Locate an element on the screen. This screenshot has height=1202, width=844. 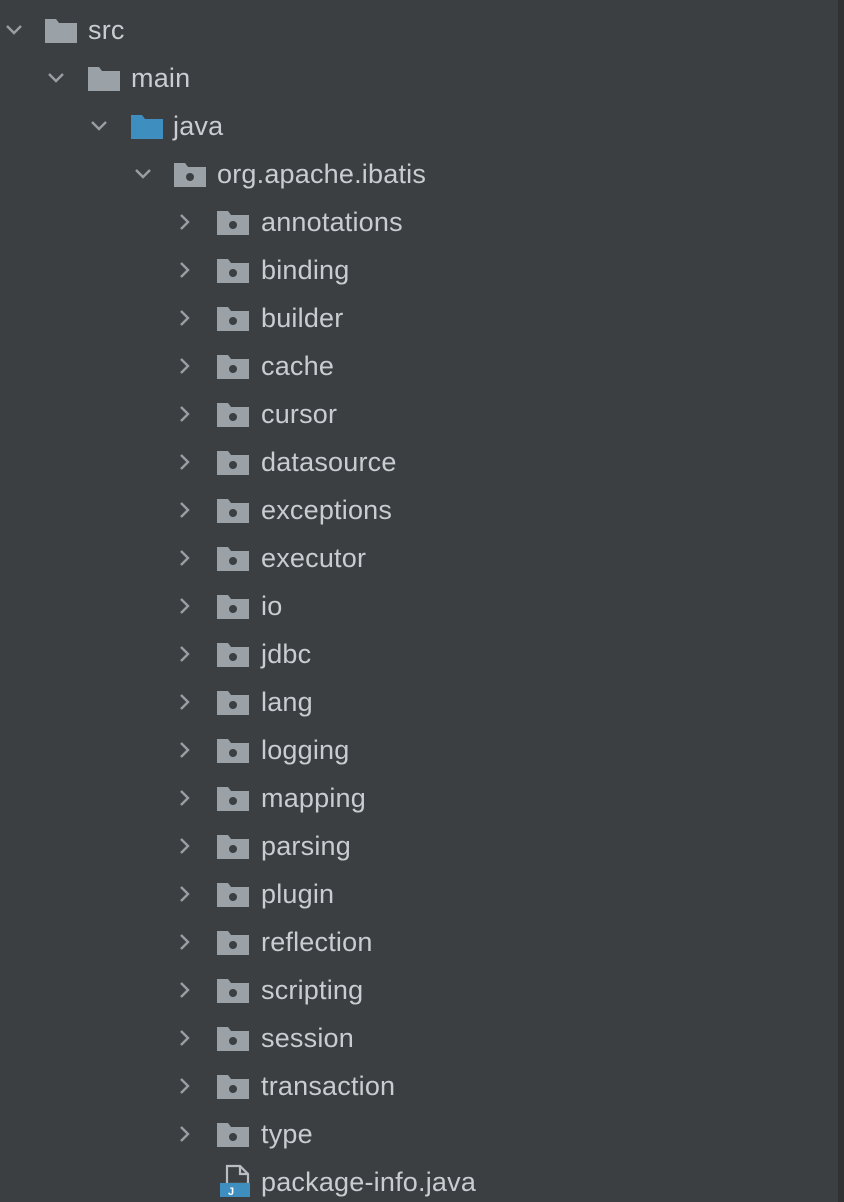
tree-node-java: java is located at coordinates (419, 126).